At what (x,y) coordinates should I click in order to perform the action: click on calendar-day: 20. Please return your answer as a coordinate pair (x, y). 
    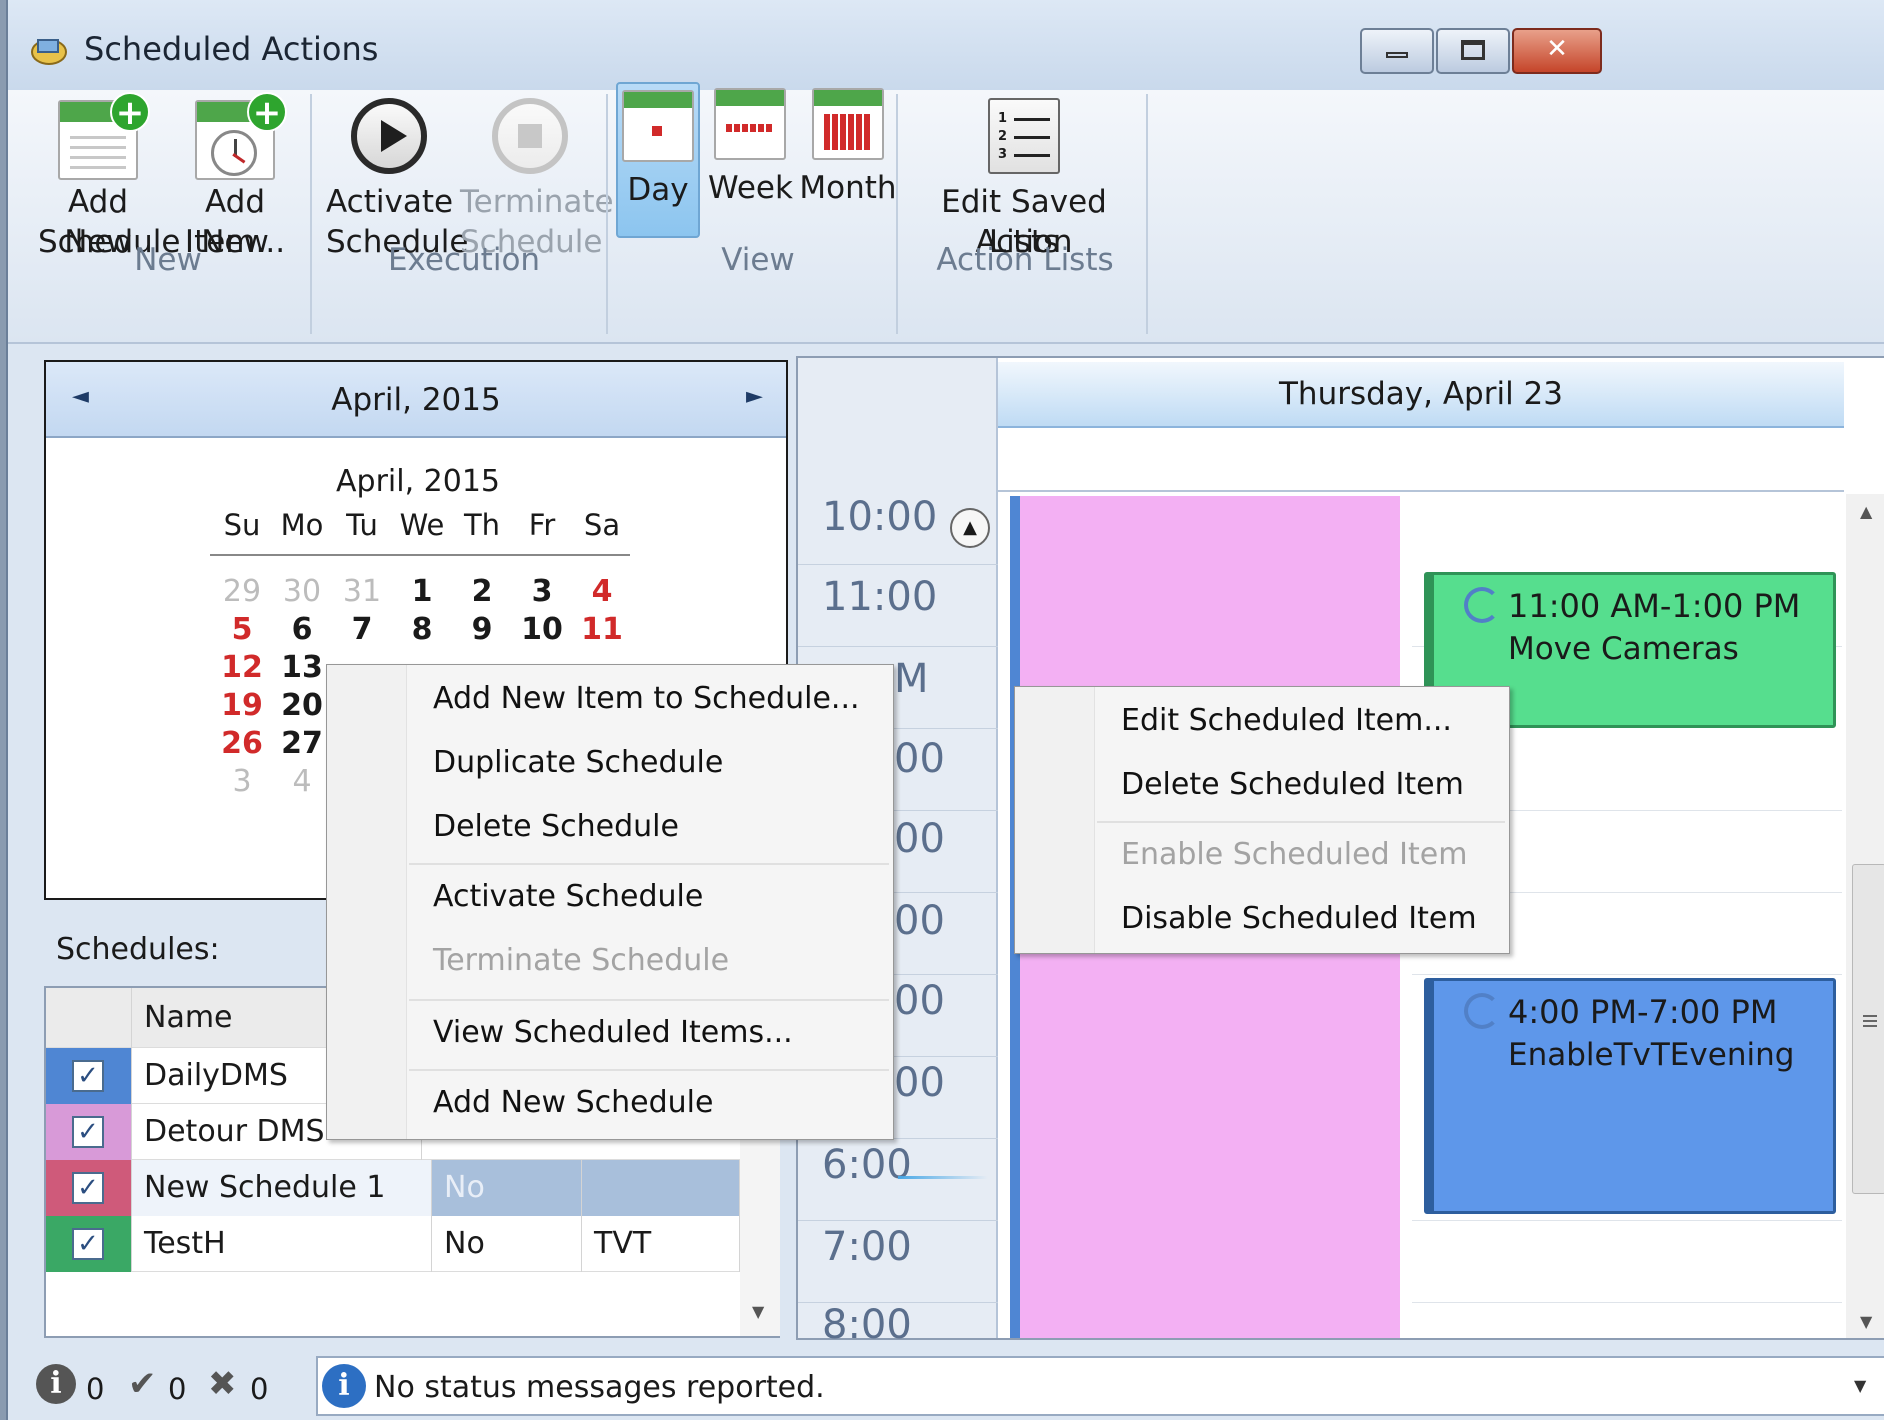
    Looking at the image, I should click on (302, 705).